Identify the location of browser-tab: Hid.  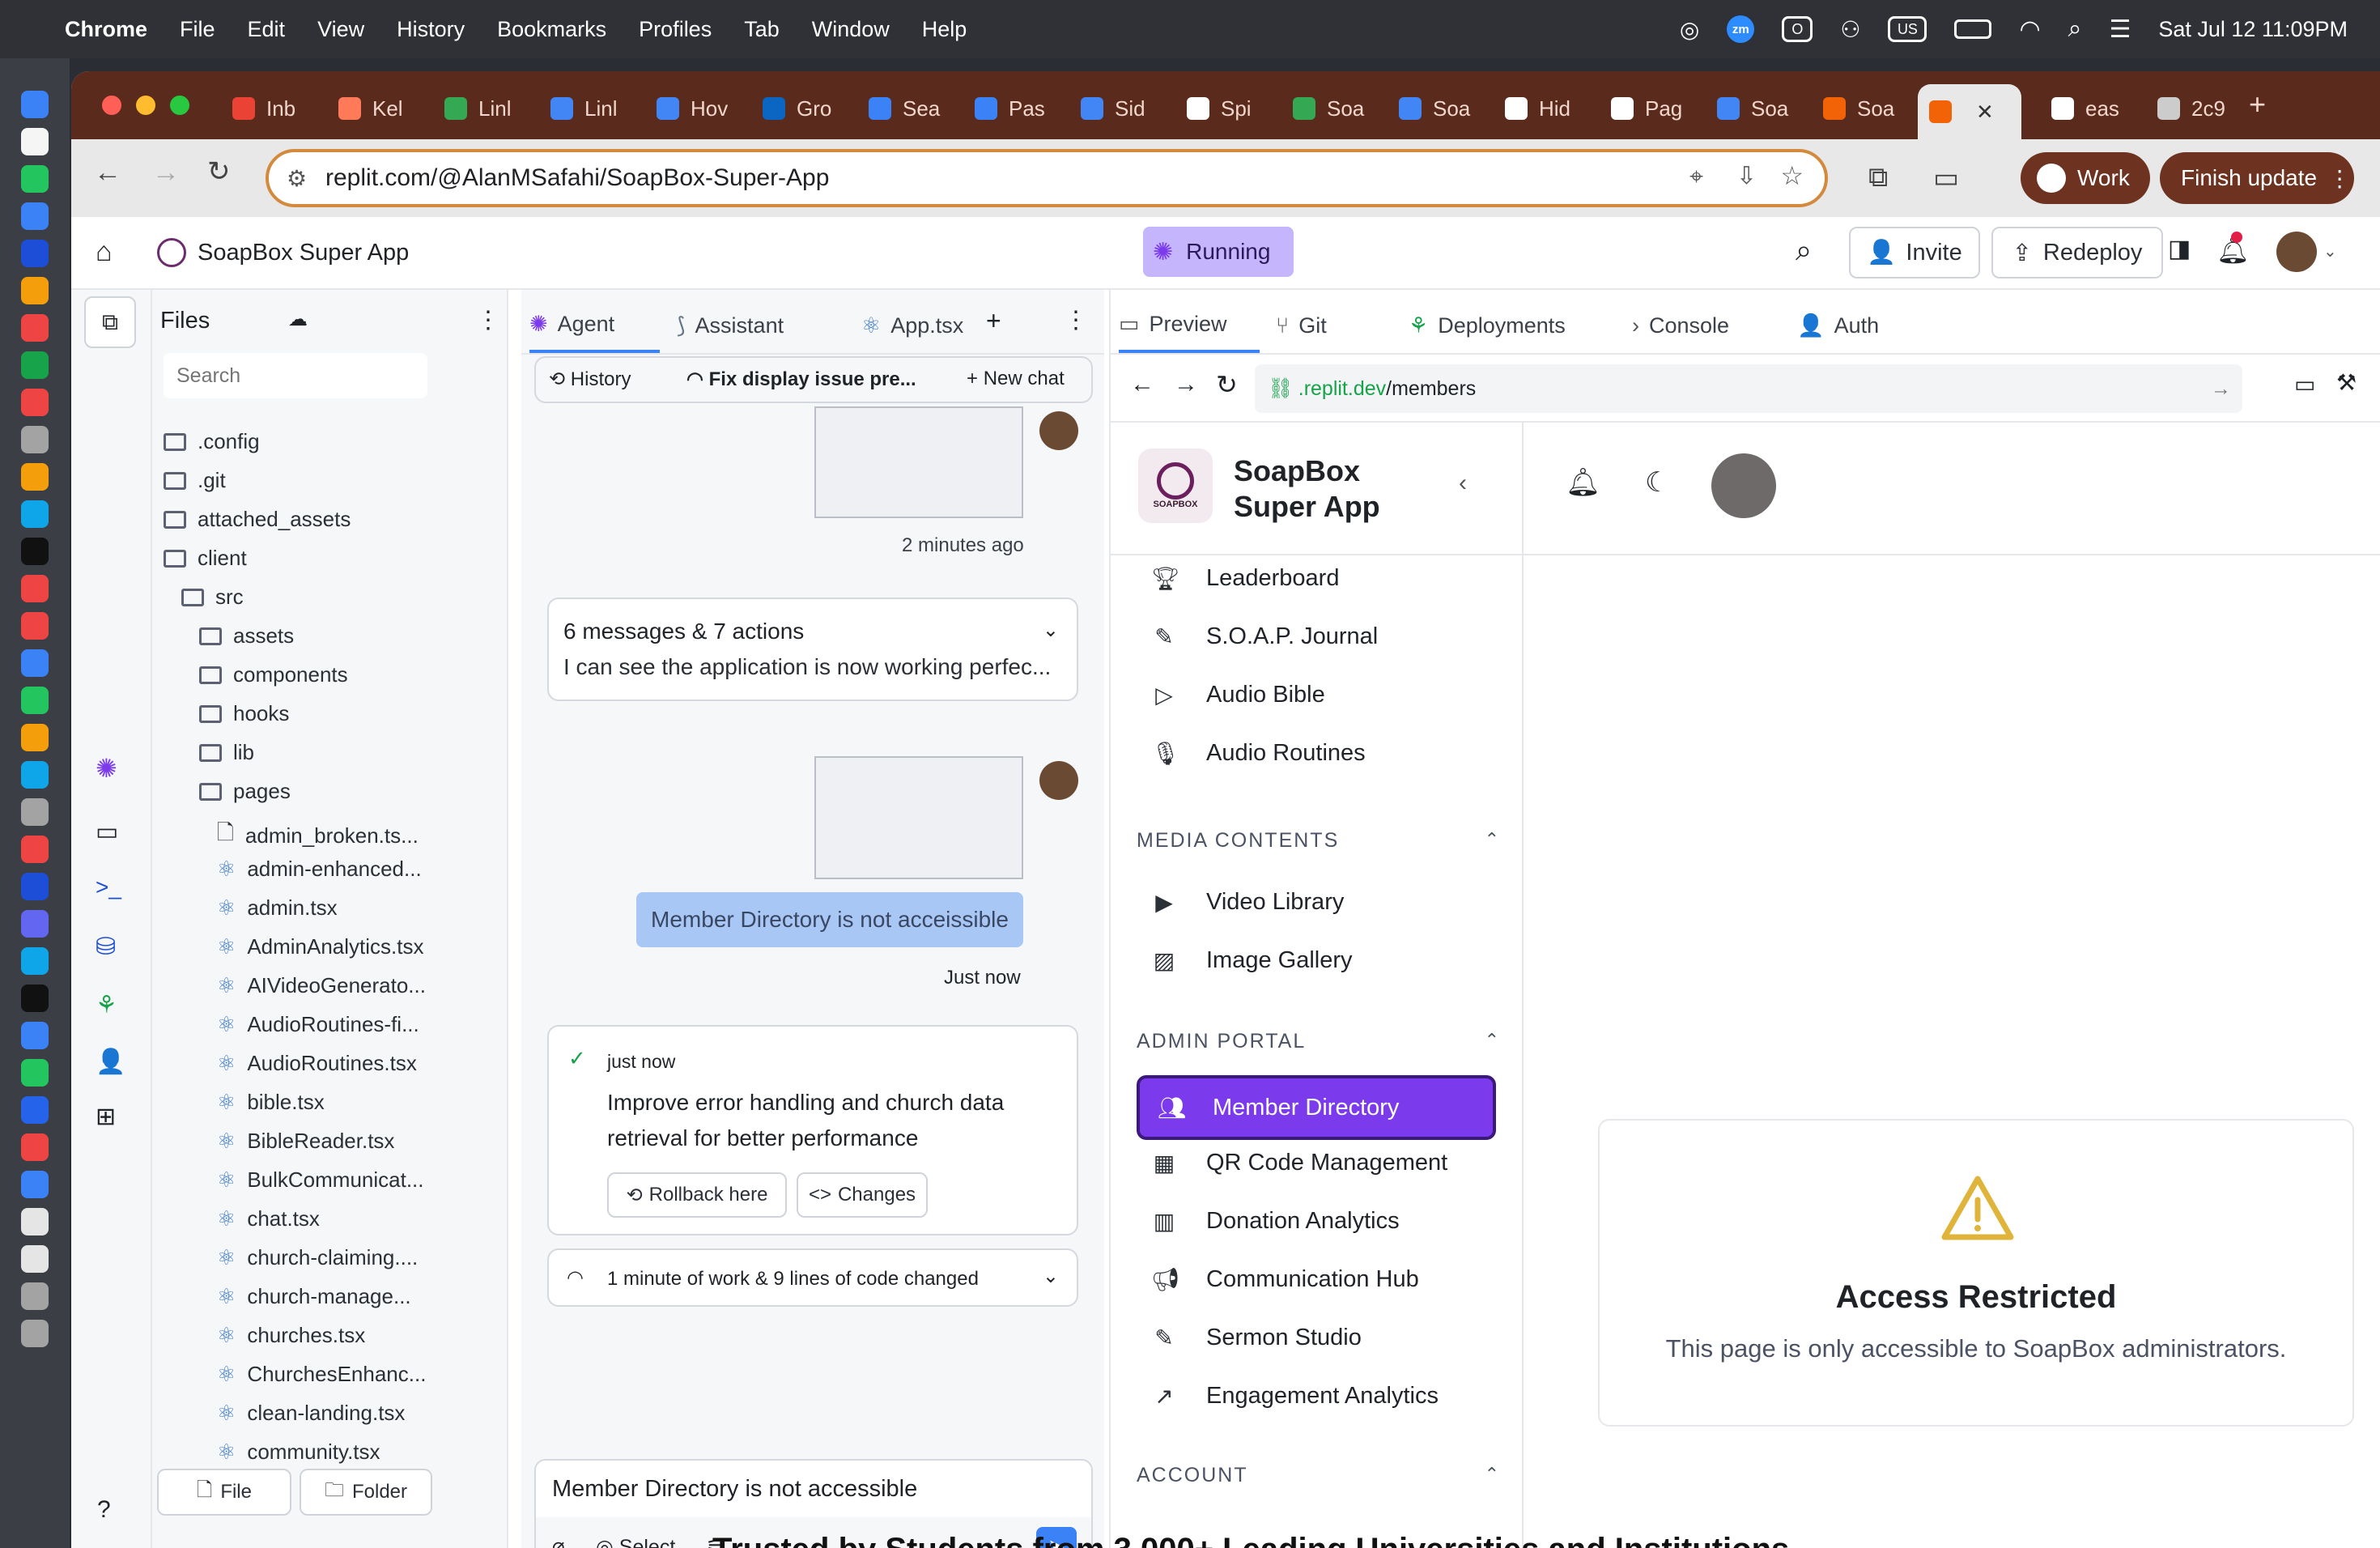
(1542, 108).